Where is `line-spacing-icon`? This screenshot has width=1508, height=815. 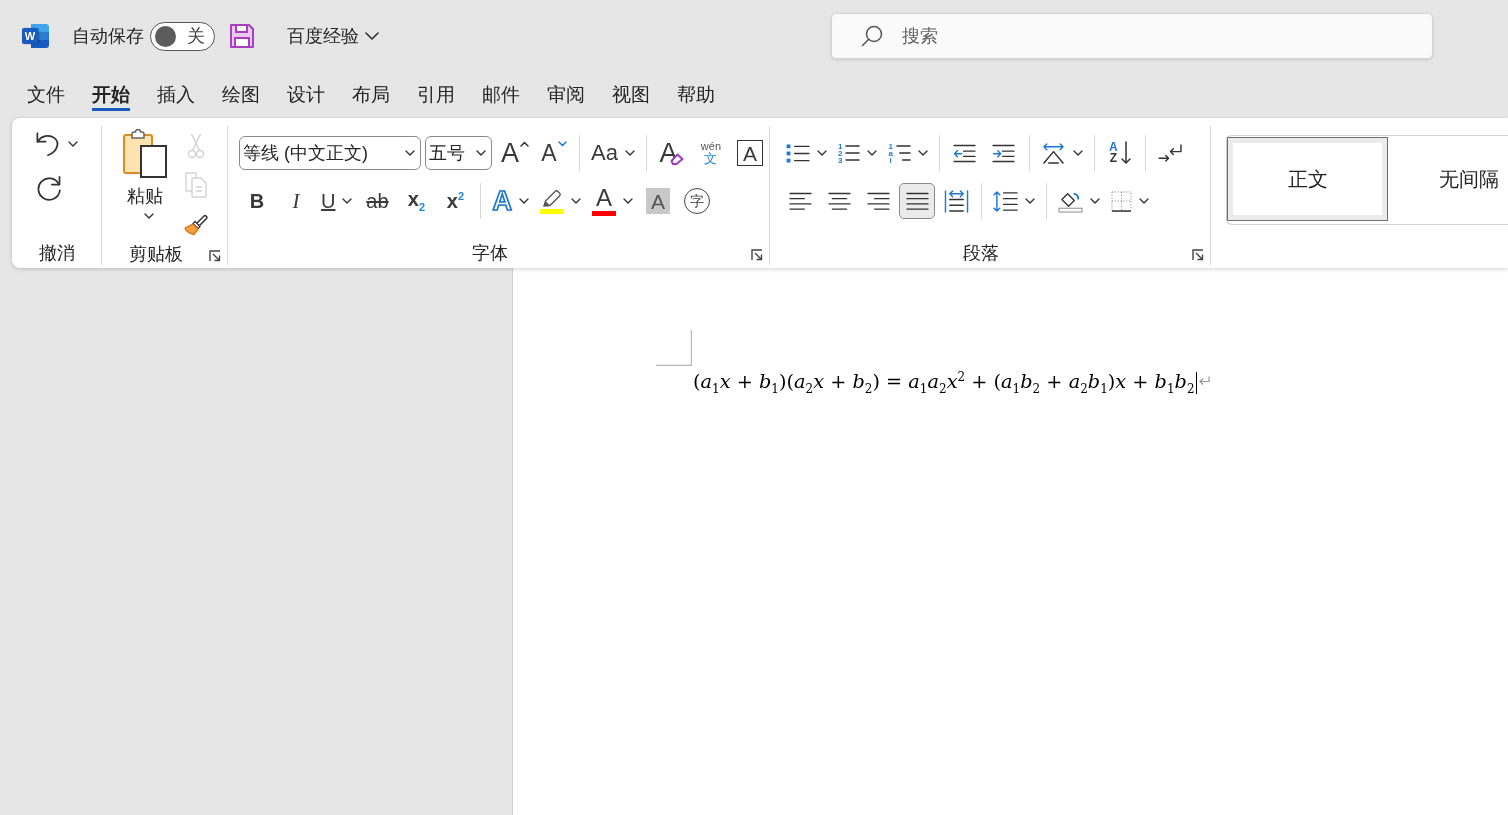 line-spacing-icon is located at coordinates (1005, 201).